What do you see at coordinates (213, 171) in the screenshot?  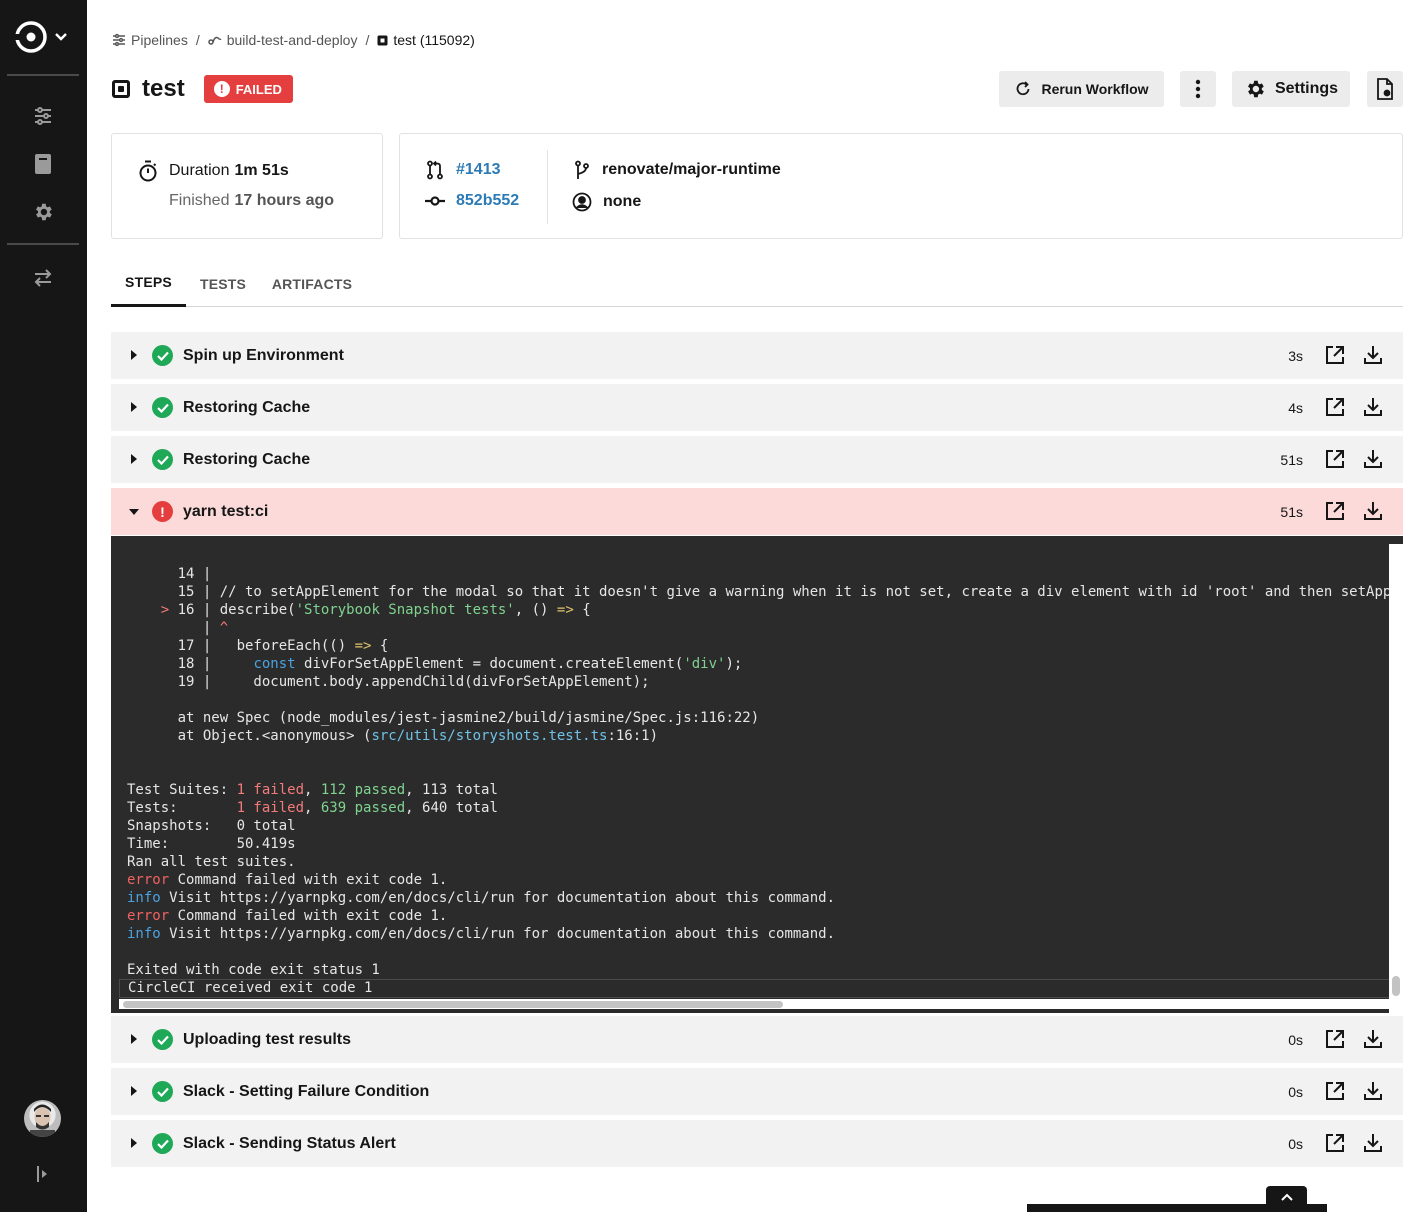 I see `duration-row: Duration 1m 51s` at bounding box center [213, 171].